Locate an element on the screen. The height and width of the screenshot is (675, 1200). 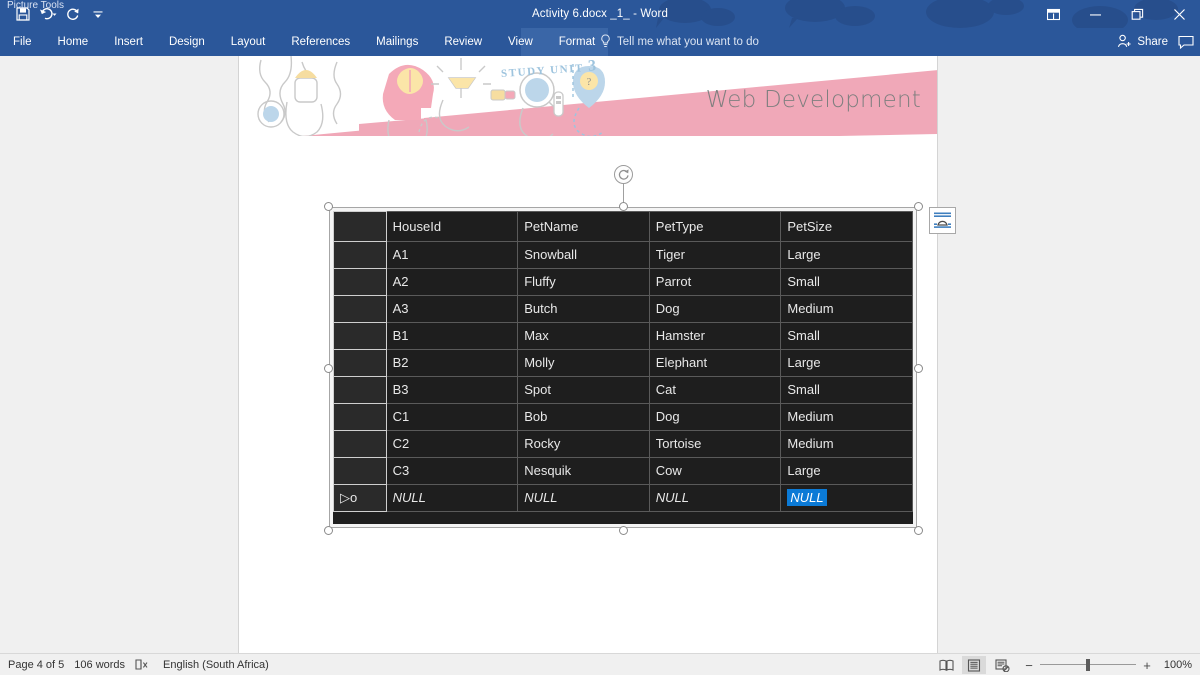
cell-petname: Max is located at coordinates (583, 336).